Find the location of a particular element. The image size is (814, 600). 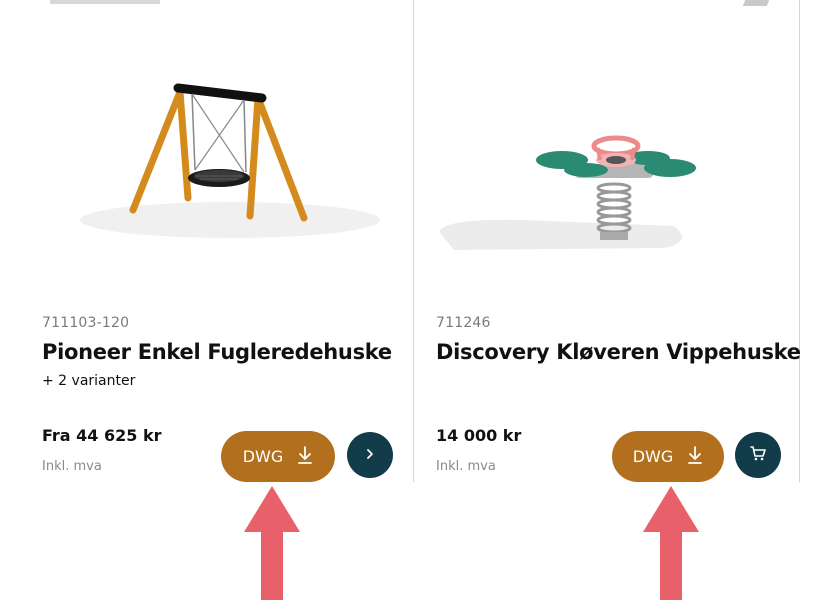

product-price: 14 000 kr is located at coordinates (479, 435).